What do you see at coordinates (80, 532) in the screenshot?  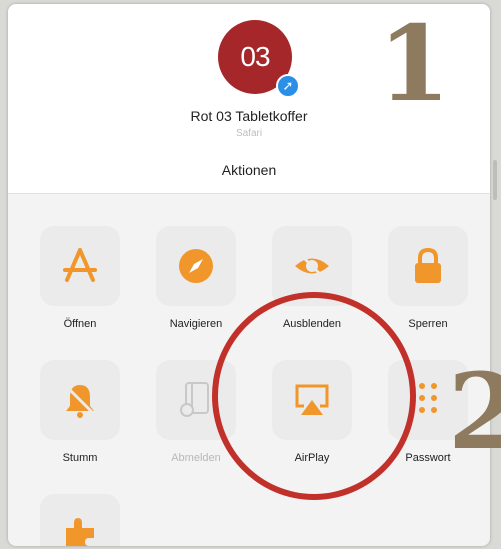 I see `puzzle-icon` at bounding box center [80, 532].